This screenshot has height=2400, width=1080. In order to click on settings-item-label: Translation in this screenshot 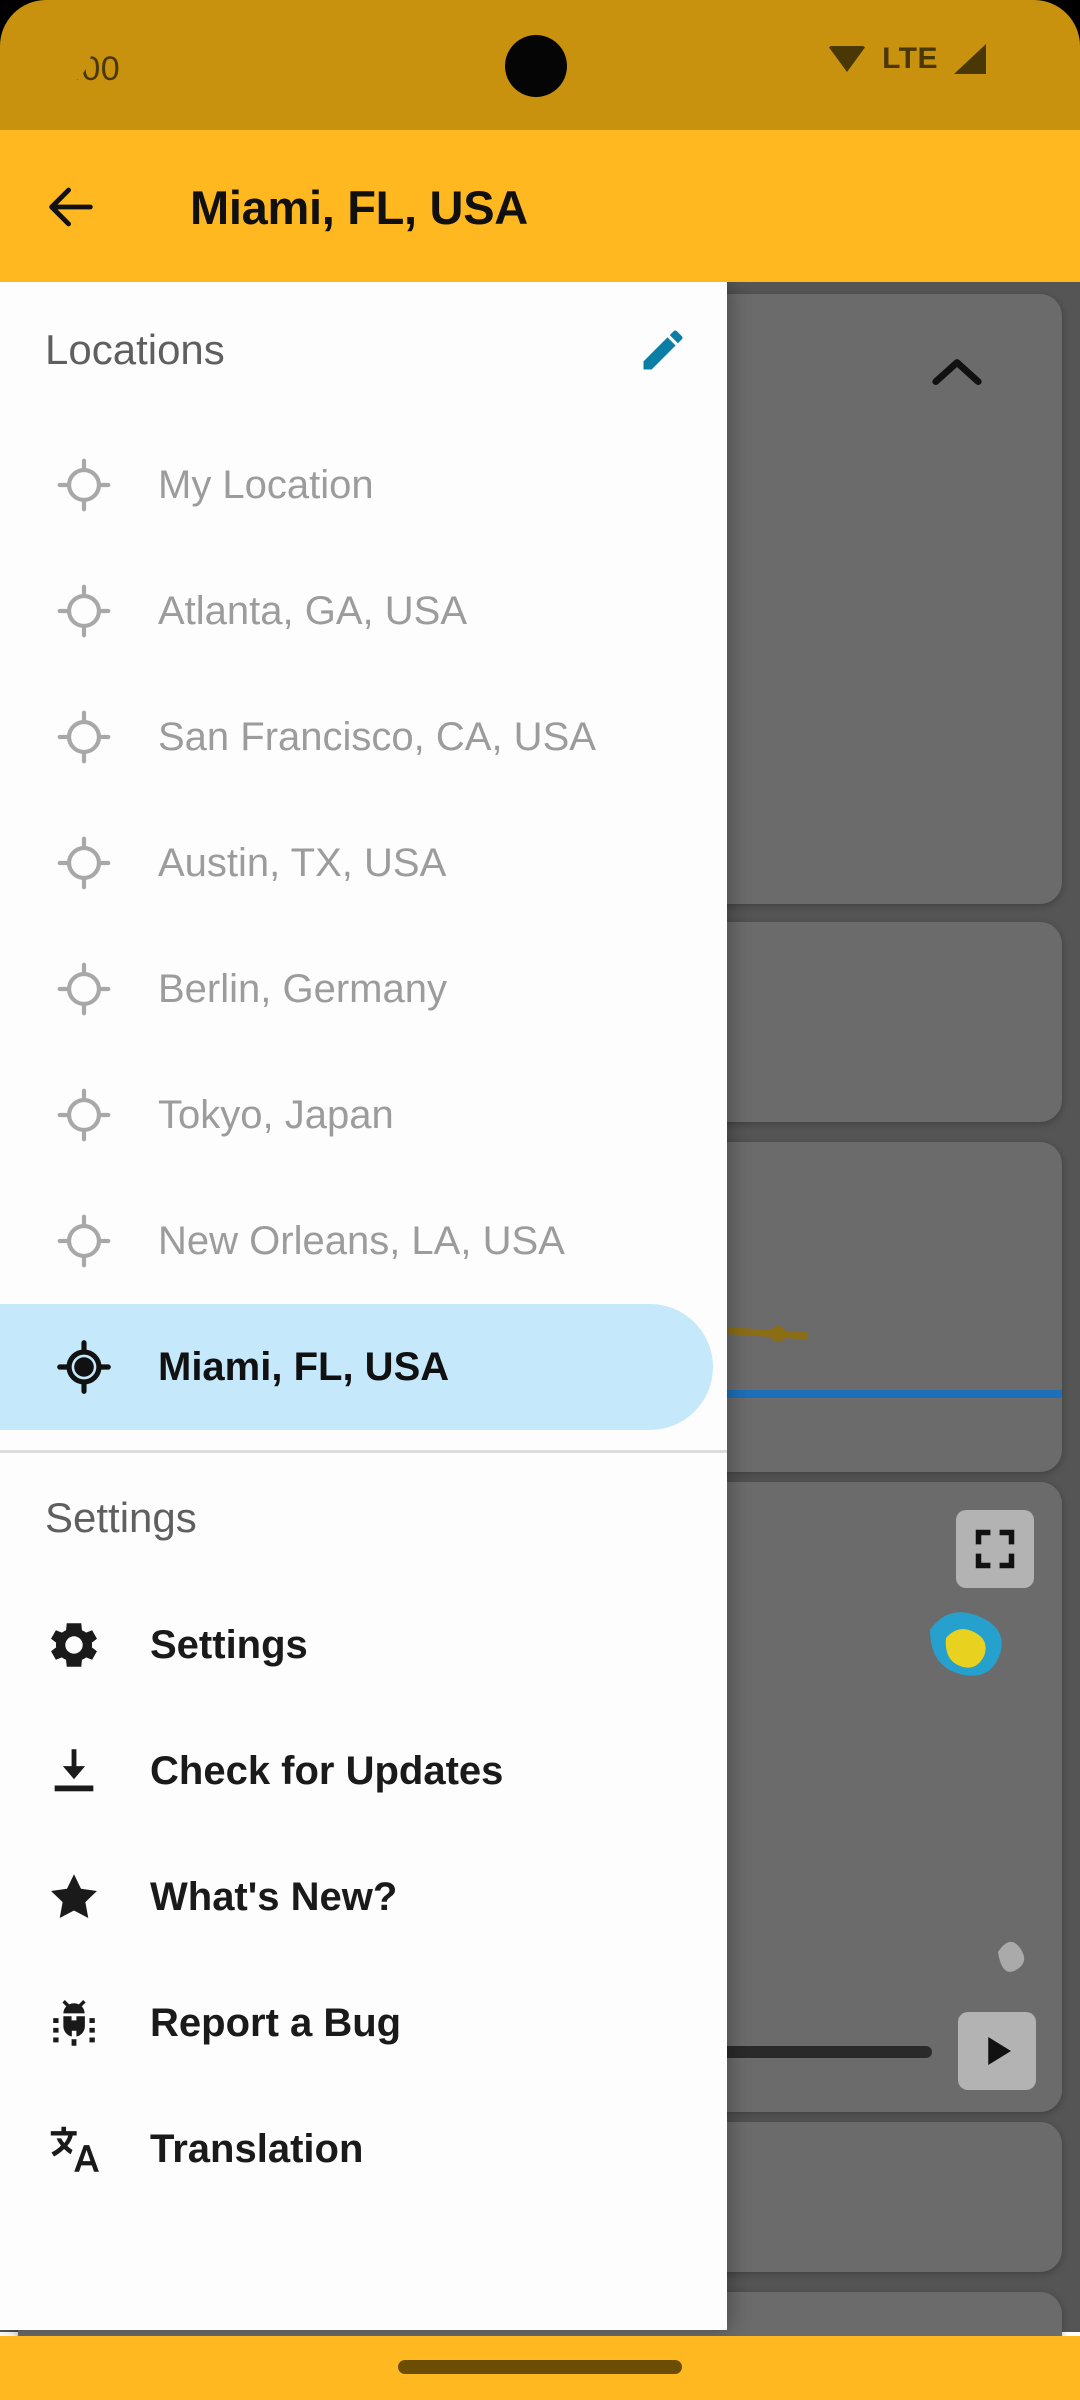, I will do `click(257, 2148)`.